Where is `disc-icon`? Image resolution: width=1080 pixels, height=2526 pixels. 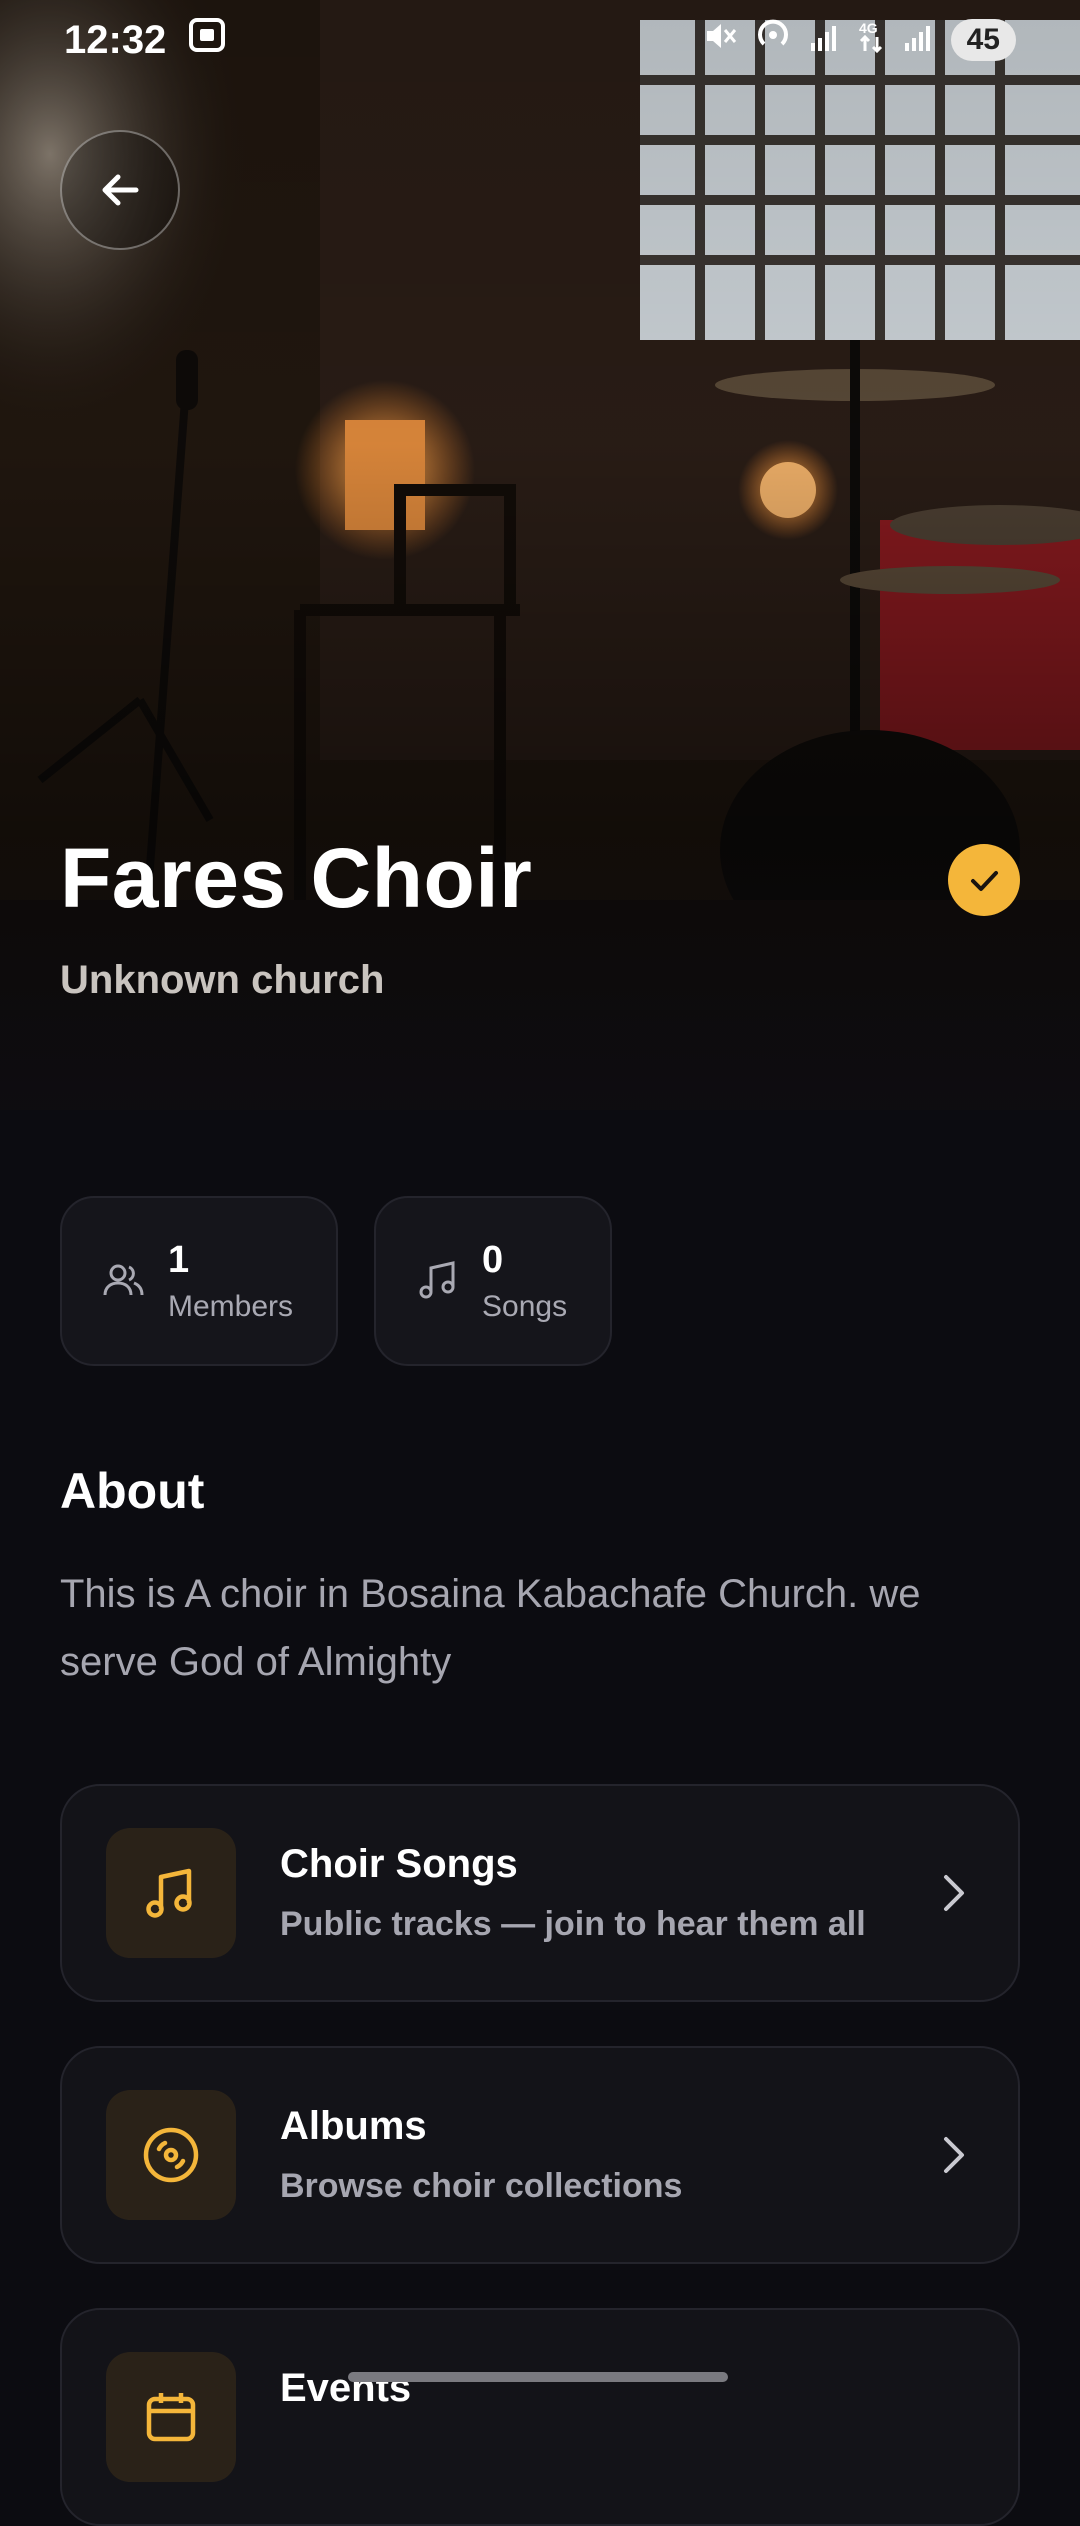 disc-icon is located at coordinates (171, 2155).